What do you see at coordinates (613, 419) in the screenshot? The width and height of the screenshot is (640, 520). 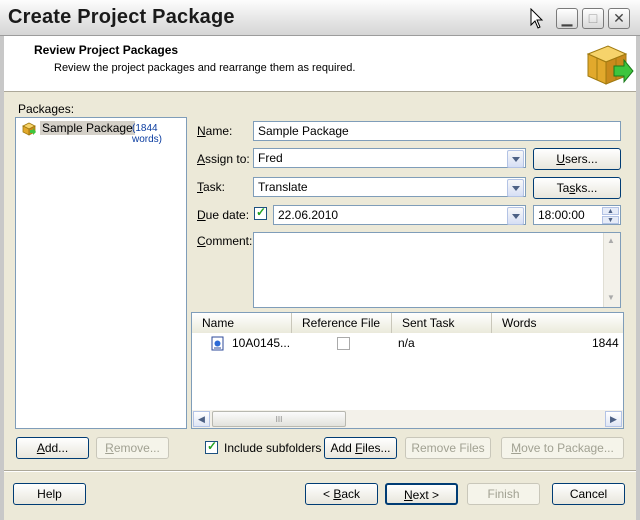 I see `scroll-right-icon: ▶` at bounding box center [613, 419].